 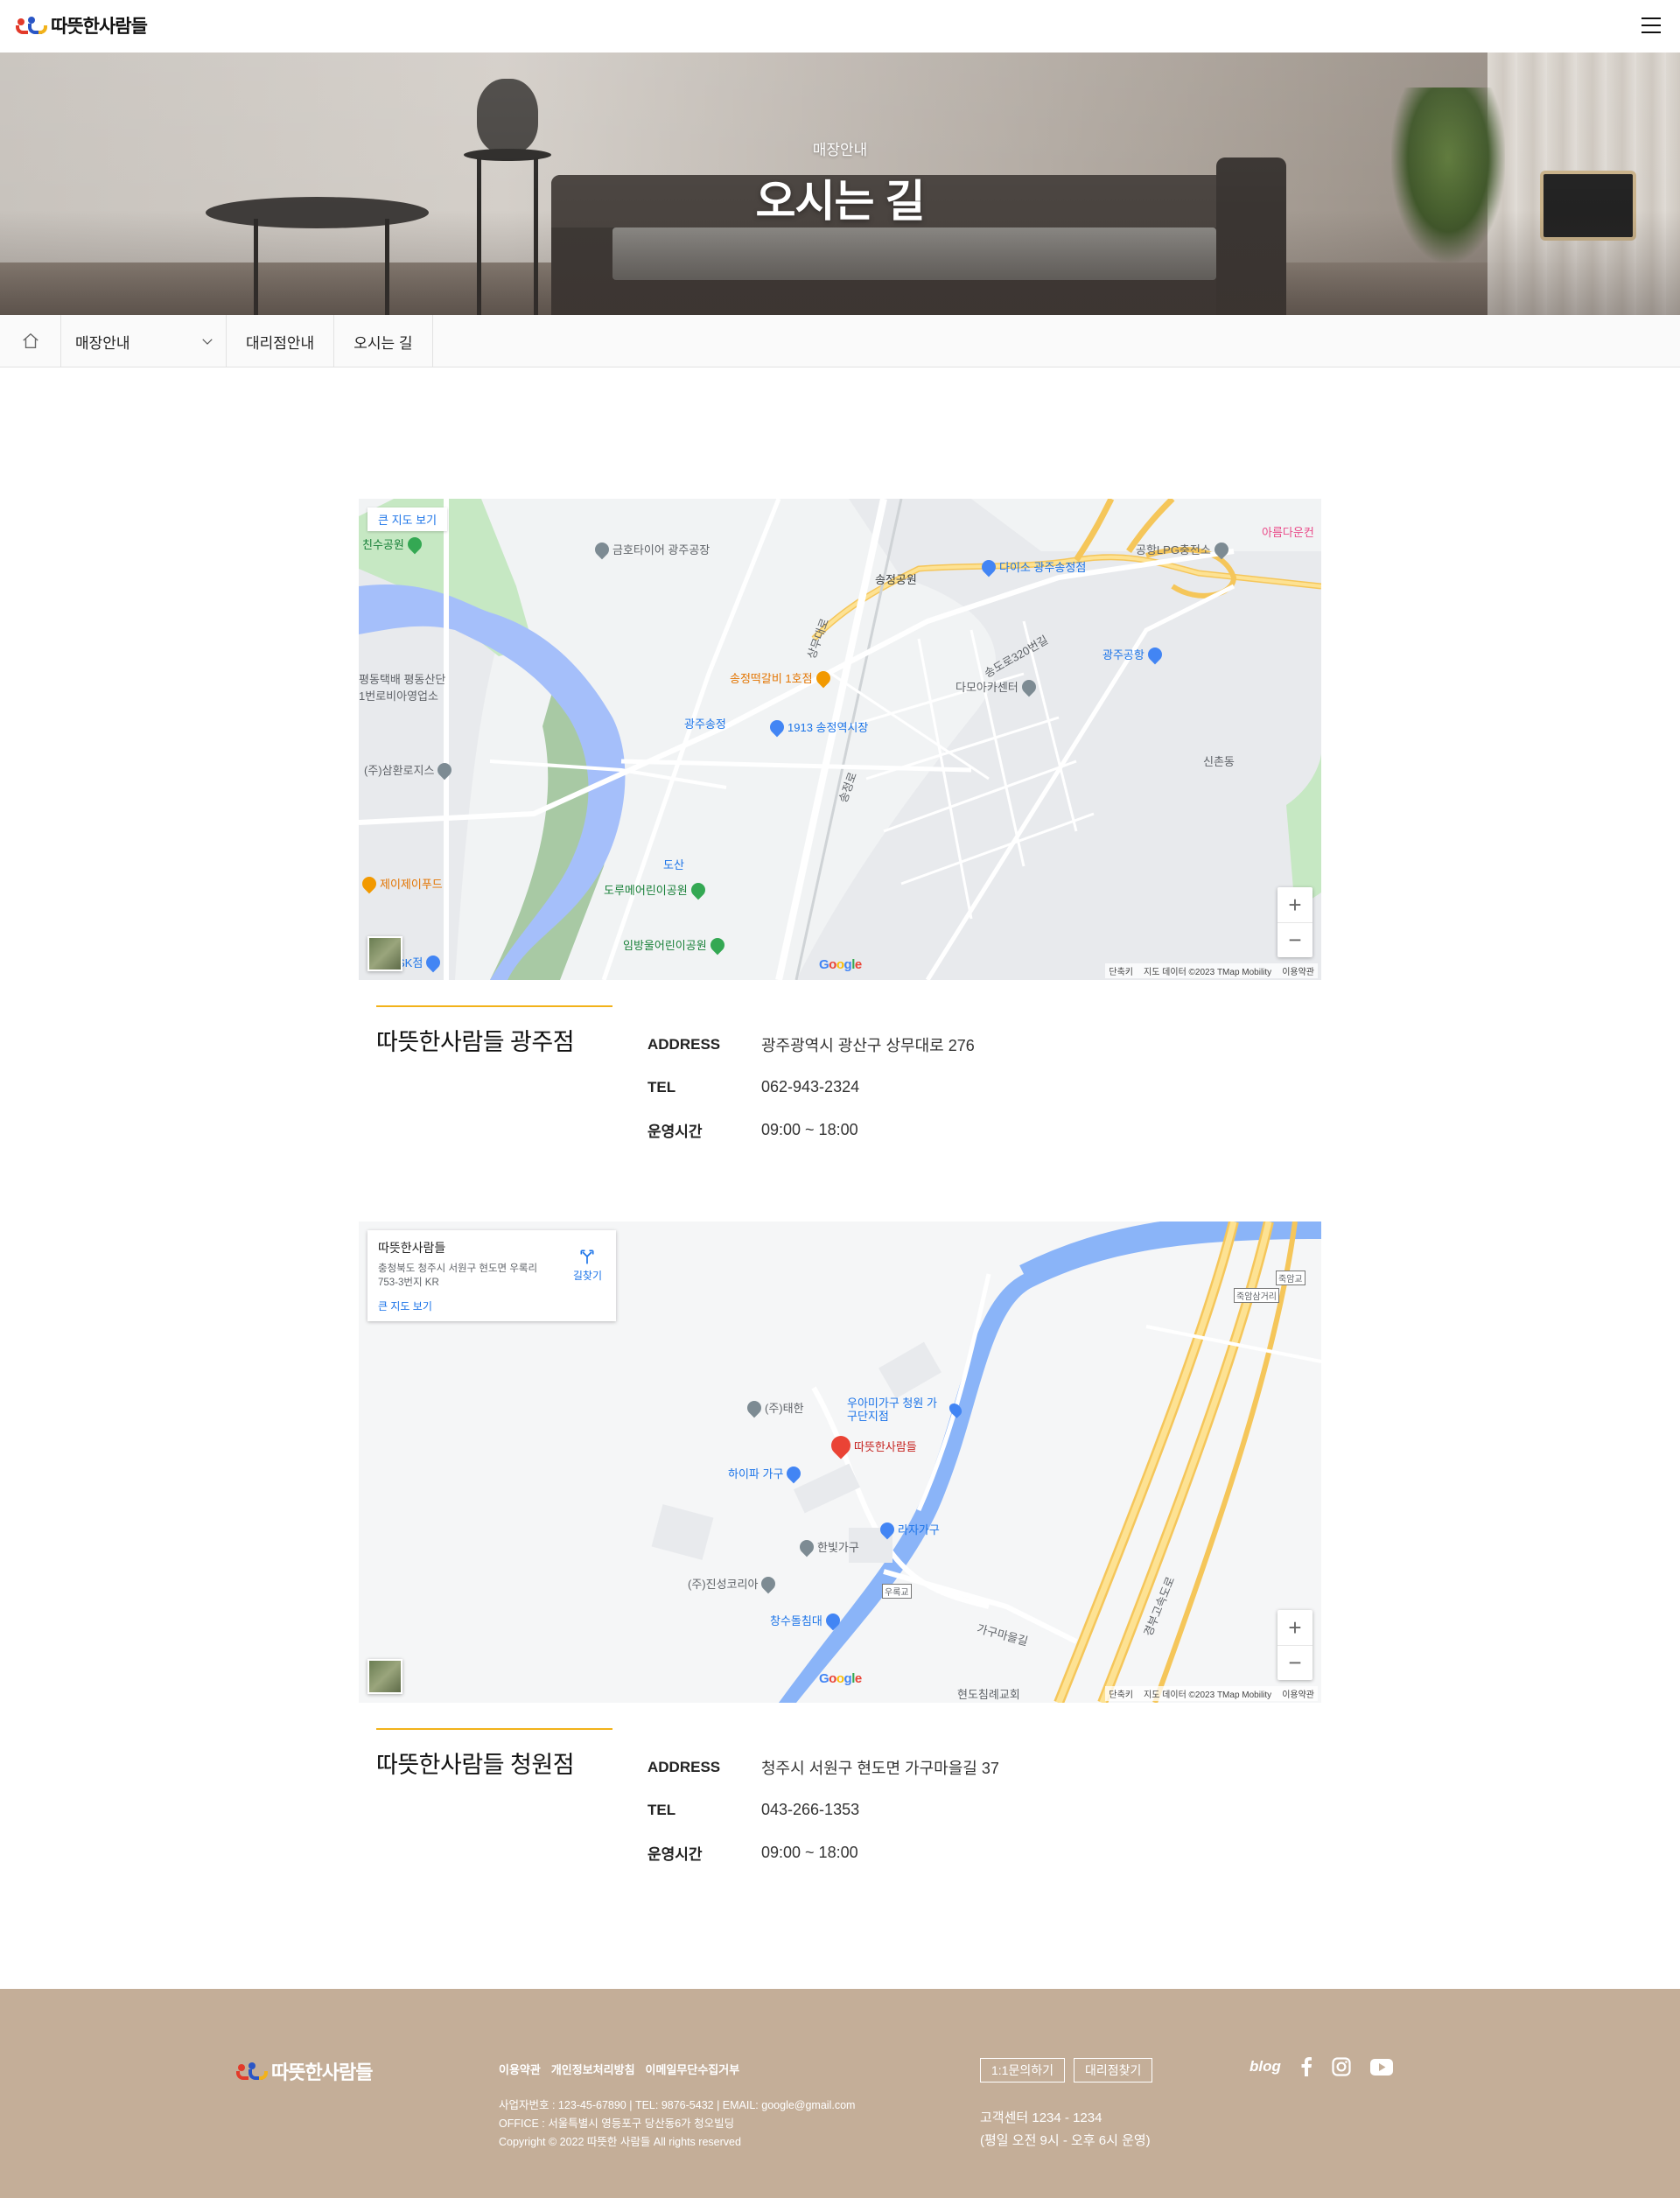 I want to click on map-poi: (주)삼환로지스, so click(x=409, y=770).